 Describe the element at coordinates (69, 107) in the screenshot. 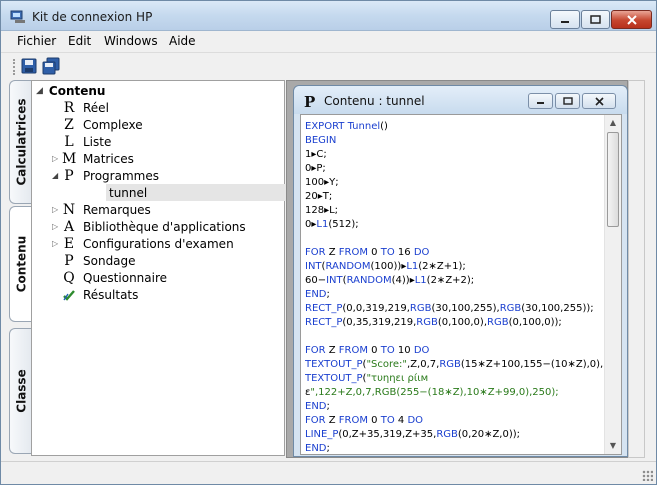

I see `real-icon: R` at that location.